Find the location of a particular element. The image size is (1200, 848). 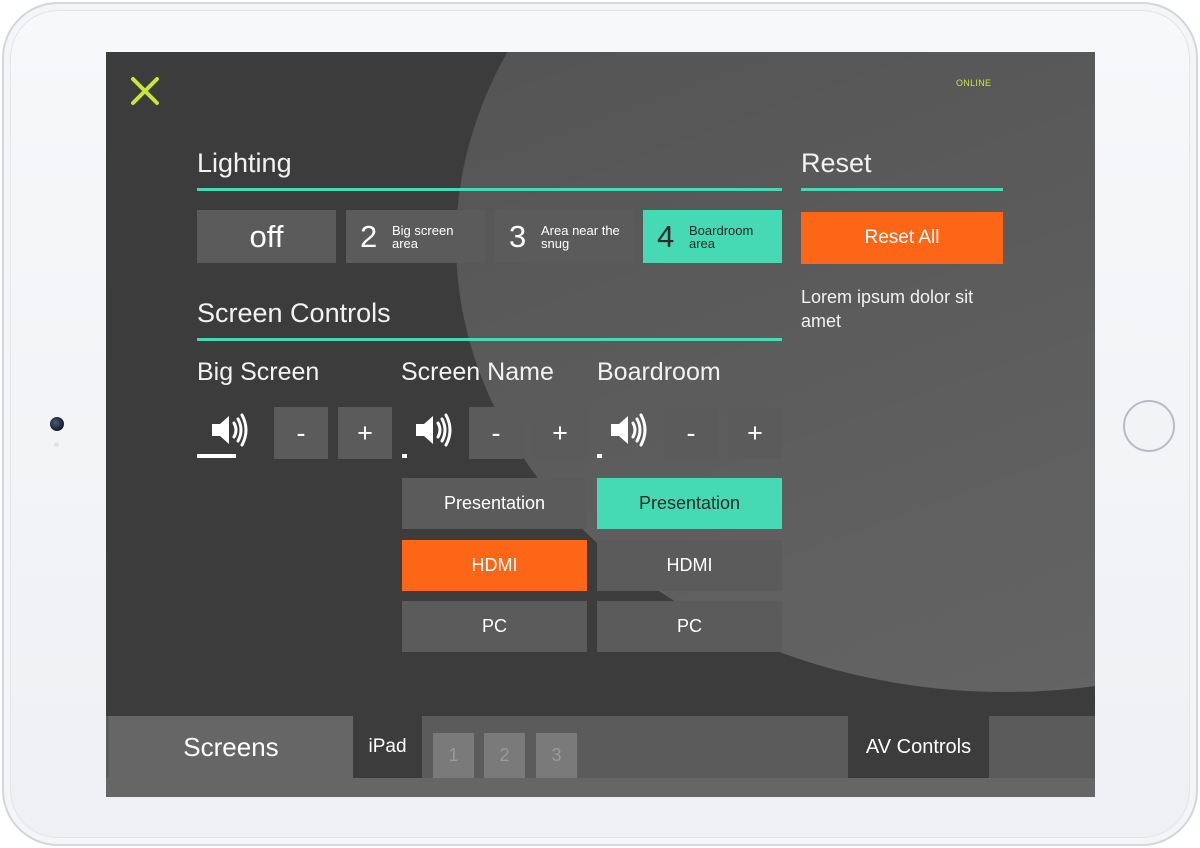

reset-description: Lorem ipsum dolor sit amet is located at coordinates (887, 309).